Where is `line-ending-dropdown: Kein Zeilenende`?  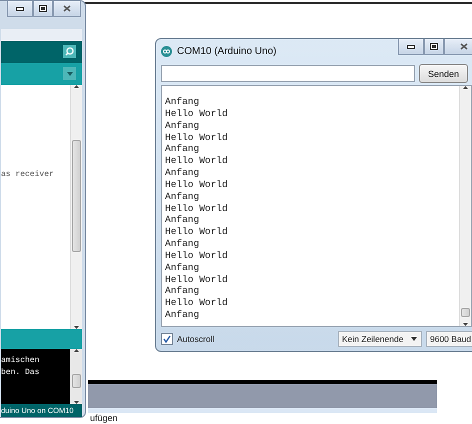
line-ending-dropdown: Kein Zeilenende is located at coordinates (380, 339).